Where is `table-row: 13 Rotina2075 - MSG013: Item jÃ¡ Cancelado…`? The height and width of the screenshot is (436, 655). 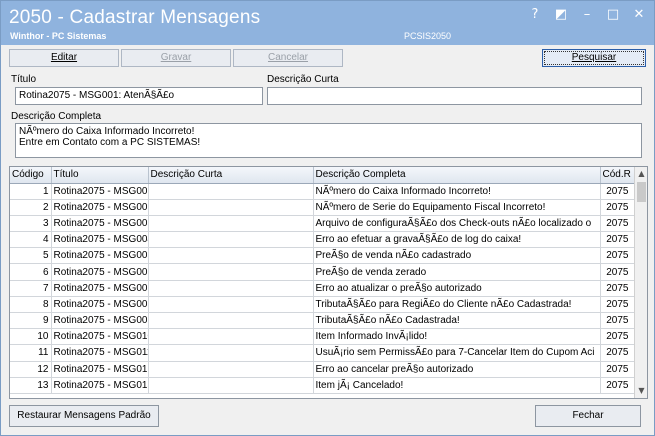 table-row: 13 Rotina2075 - MSG013: Item jÃ¡ Cancelado… is located at coordinates (323, 385).